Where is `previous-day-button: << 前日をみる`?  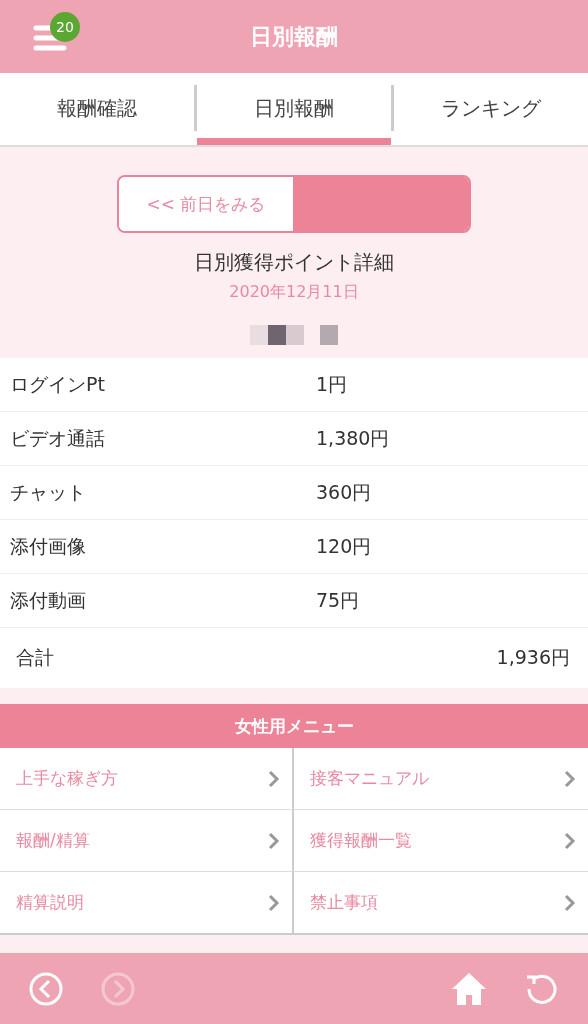 previous-day-button: << 前日をみる is located at coordinates (206, 204).